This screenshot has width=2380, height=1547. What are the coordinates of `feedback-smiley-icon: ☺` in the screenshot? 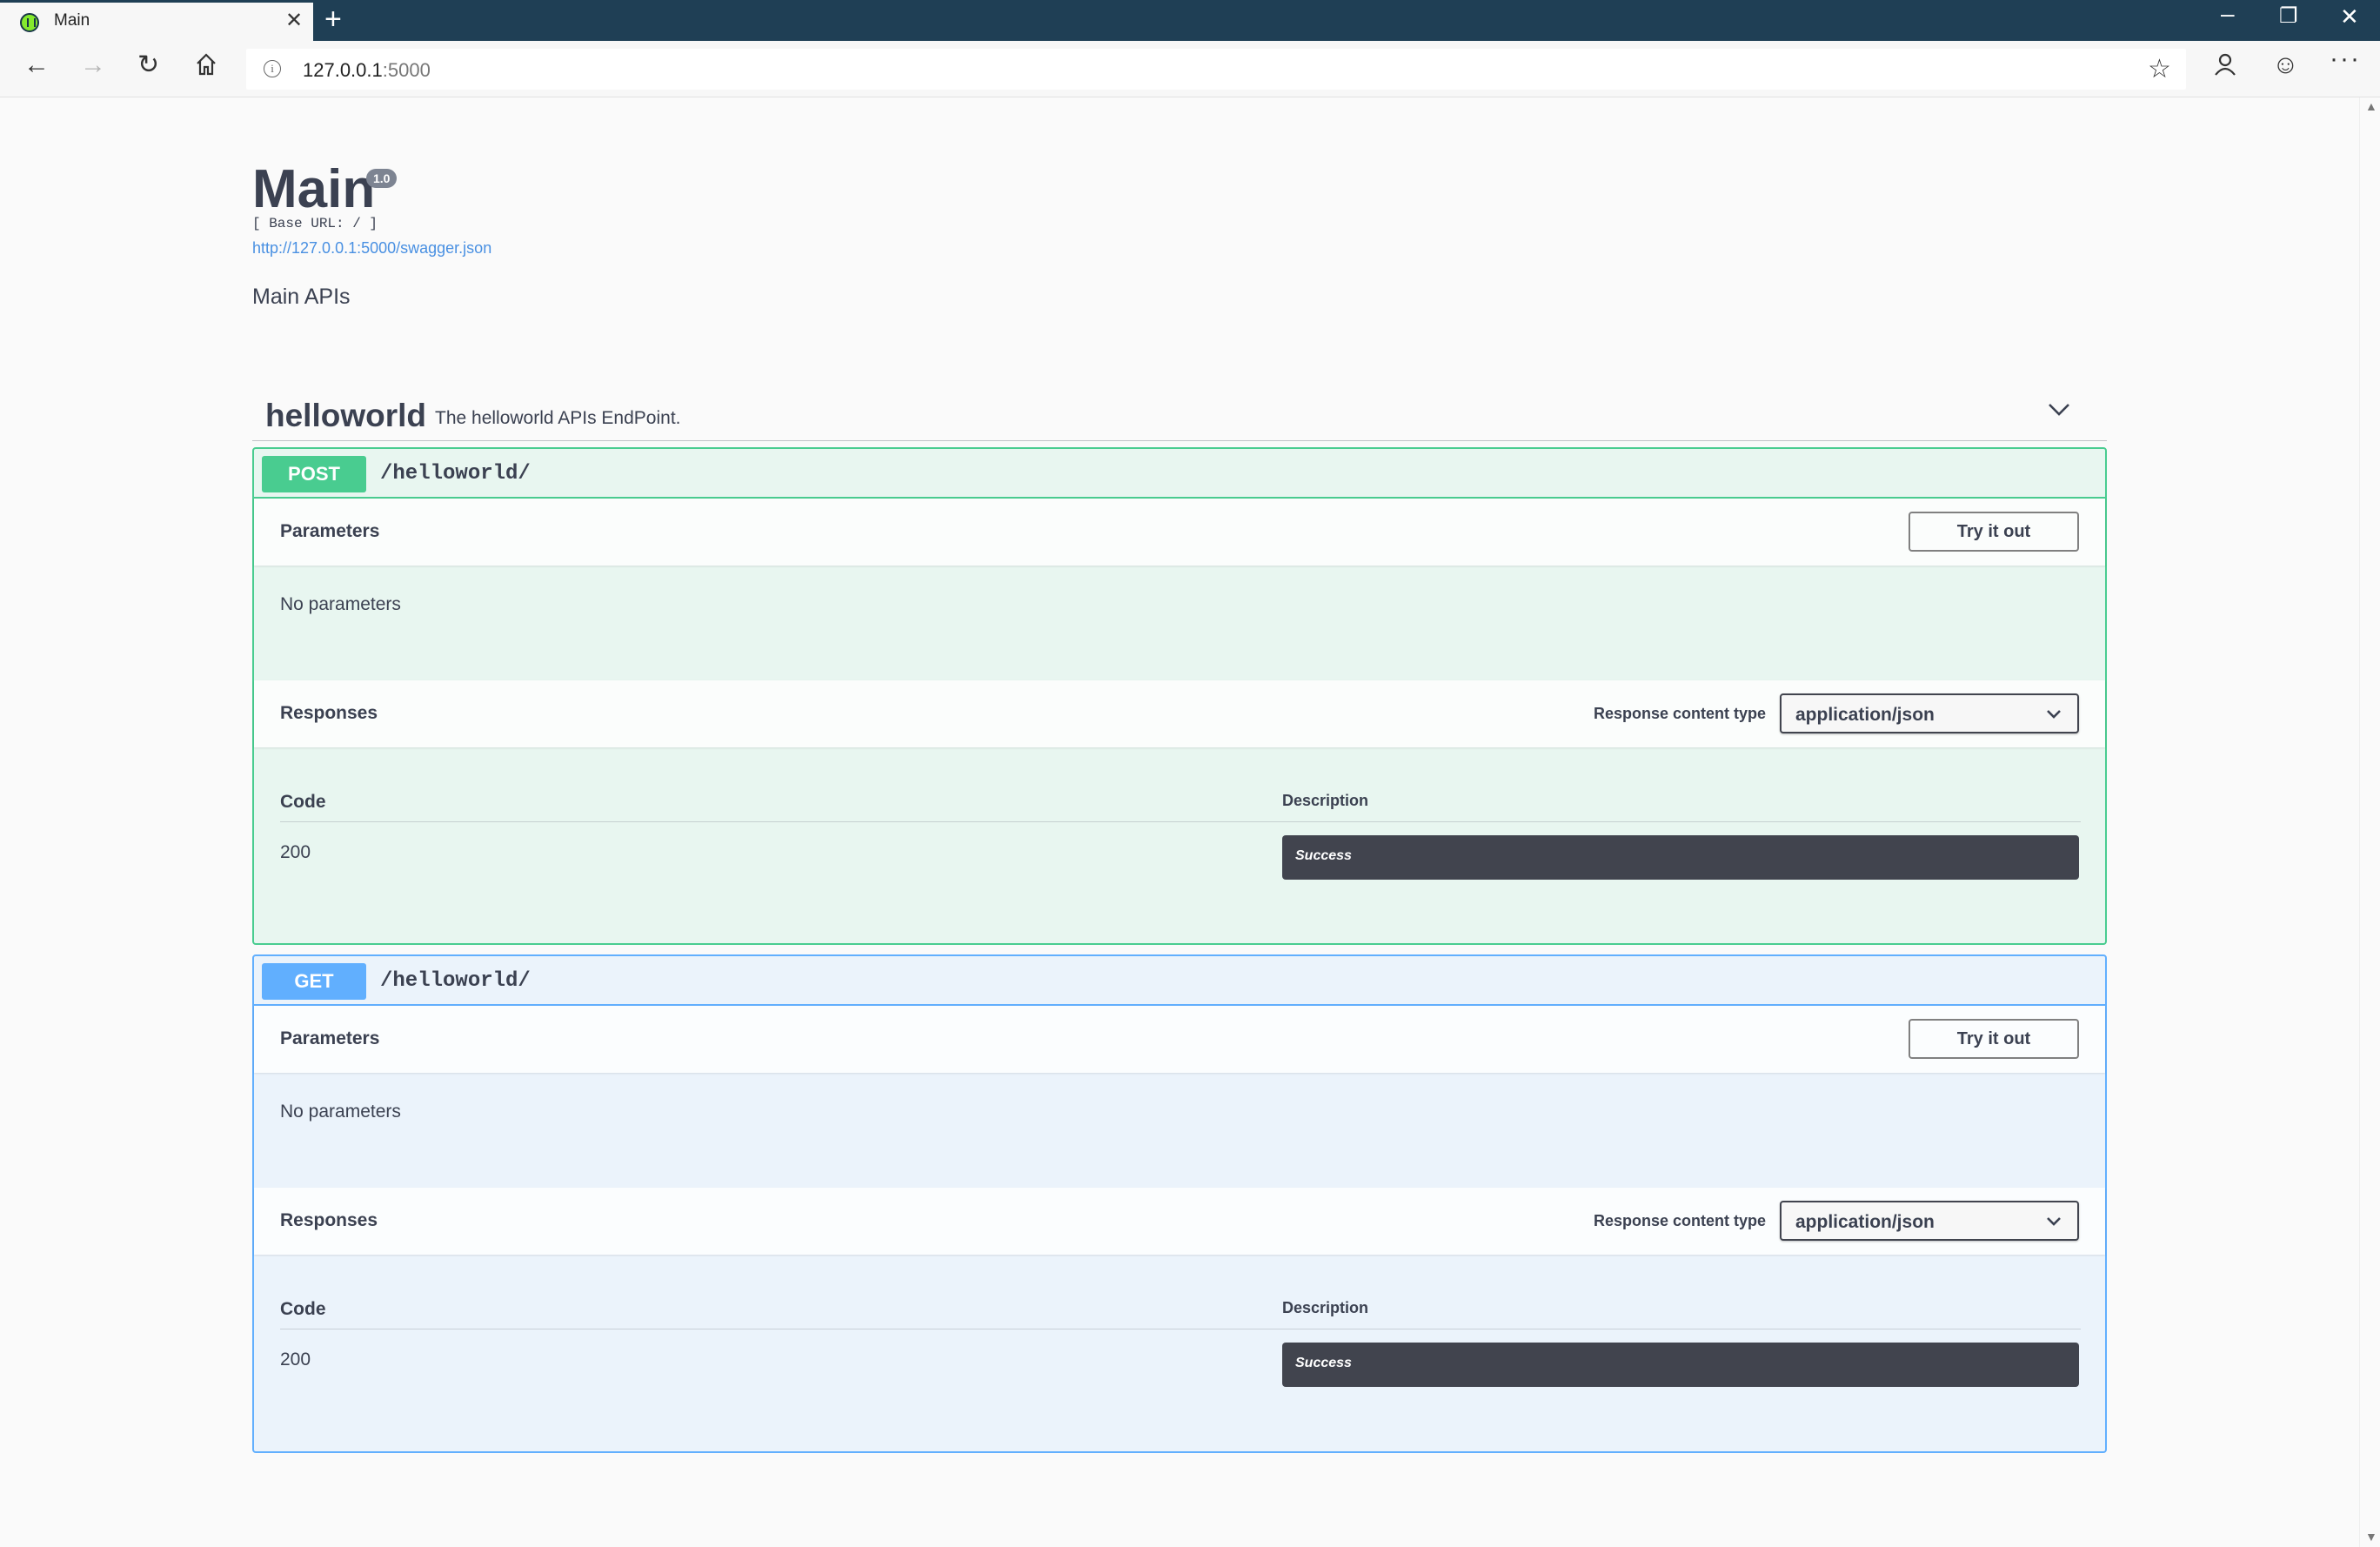 It's located at (2285, 65).